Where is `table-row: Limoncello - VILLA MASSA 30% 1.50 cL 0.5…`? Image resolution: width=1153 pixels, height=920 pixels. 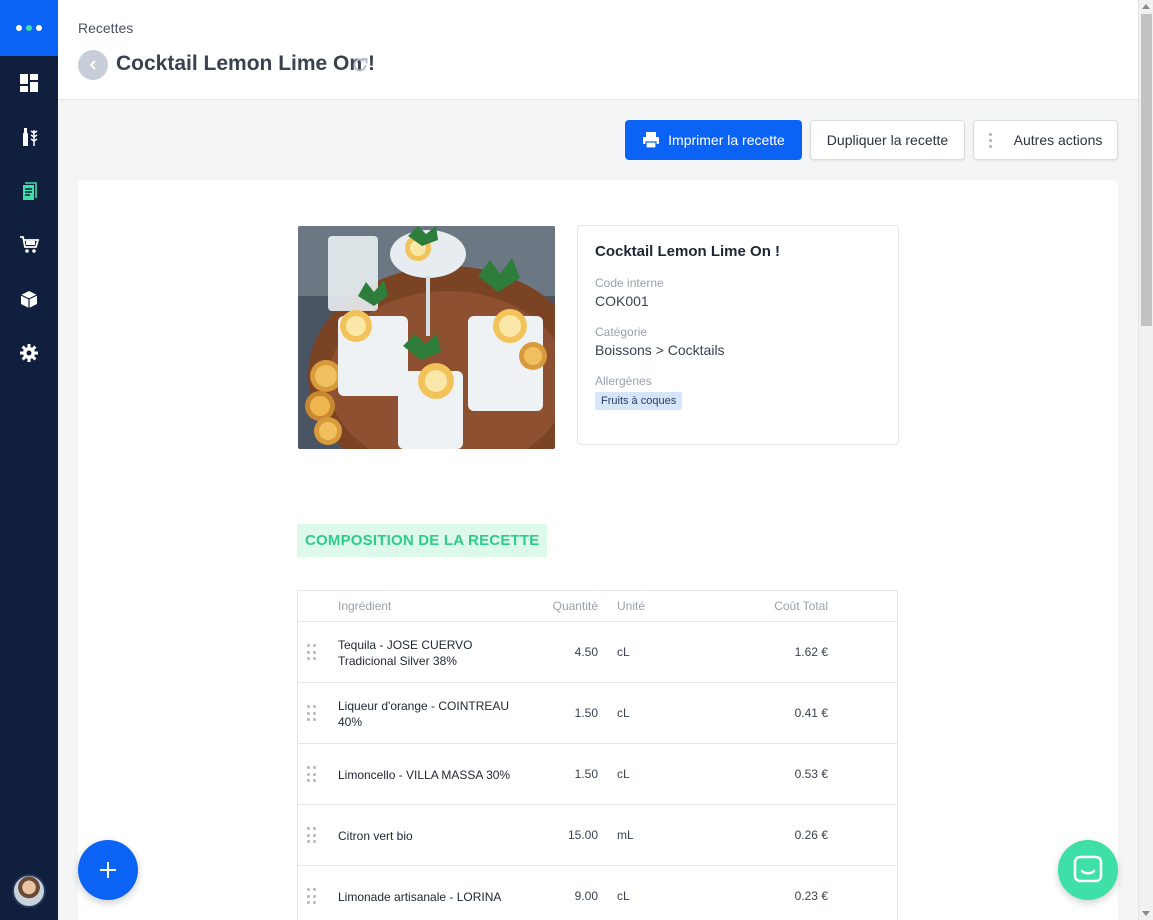 table-row: Limoncello - VILLA MASSA 30% 1.50 cL 0.5… is located at coordinates (597, 774).